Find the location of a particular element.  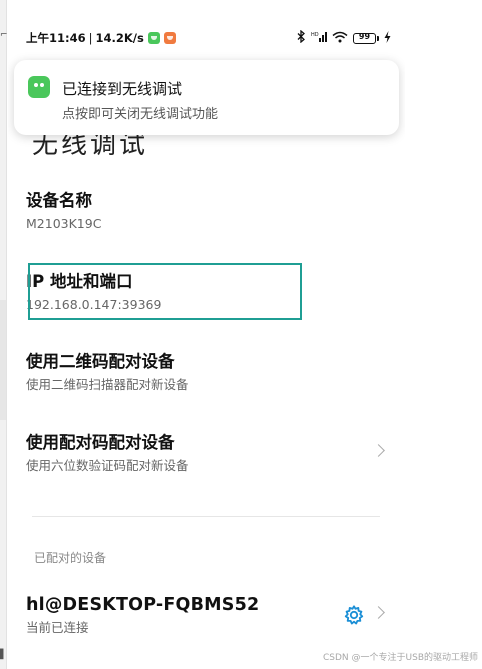

bluetooth-icon is located at coordinates (301, 38).